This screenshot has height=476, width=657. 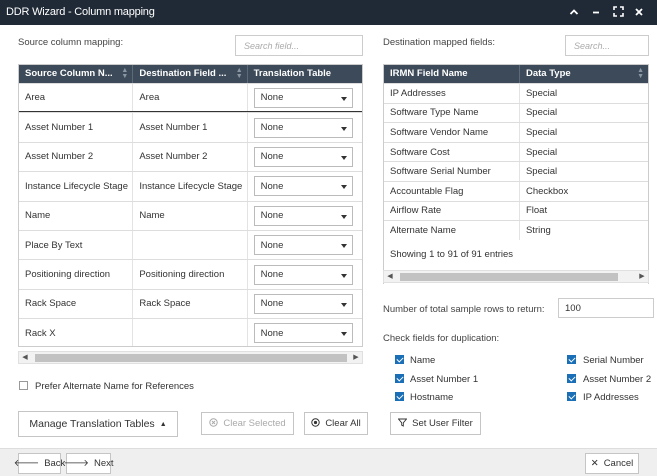 I want to click on table-row: Area Area None, so click(x=190, y=98).